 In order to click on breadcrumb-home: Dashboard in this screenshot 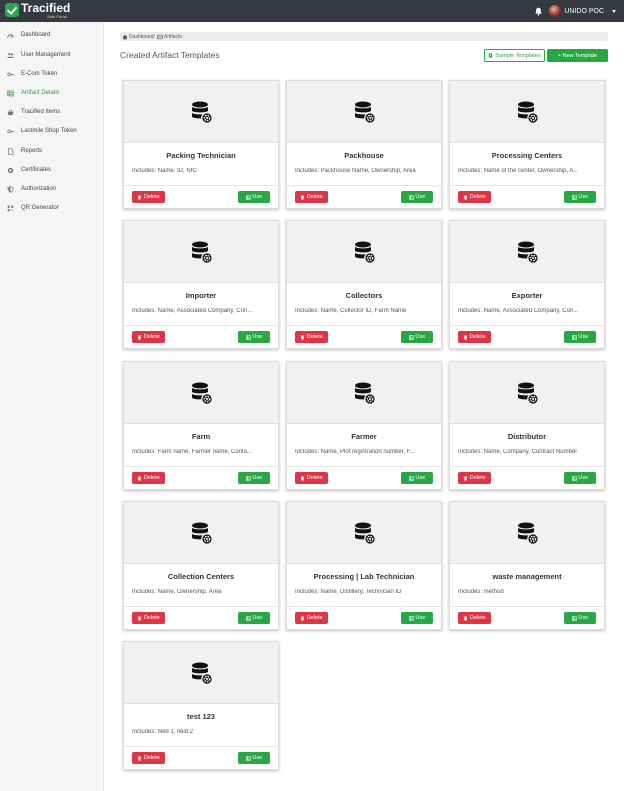, I will do `click(141, 37)`.